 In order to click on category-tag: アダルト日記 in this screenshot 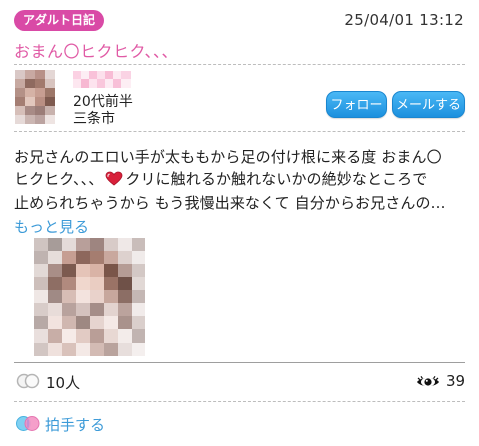, I will do `click(59, 20)`.